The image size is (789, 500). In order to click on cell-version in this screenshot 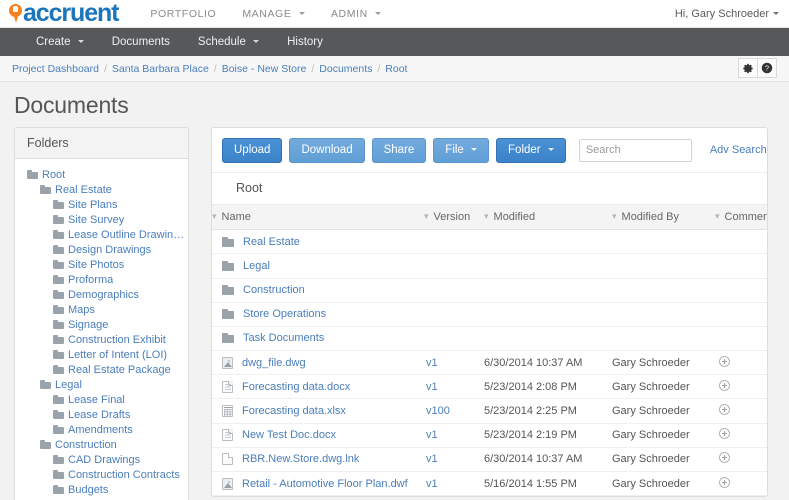, I will do `click(454, 314)`.